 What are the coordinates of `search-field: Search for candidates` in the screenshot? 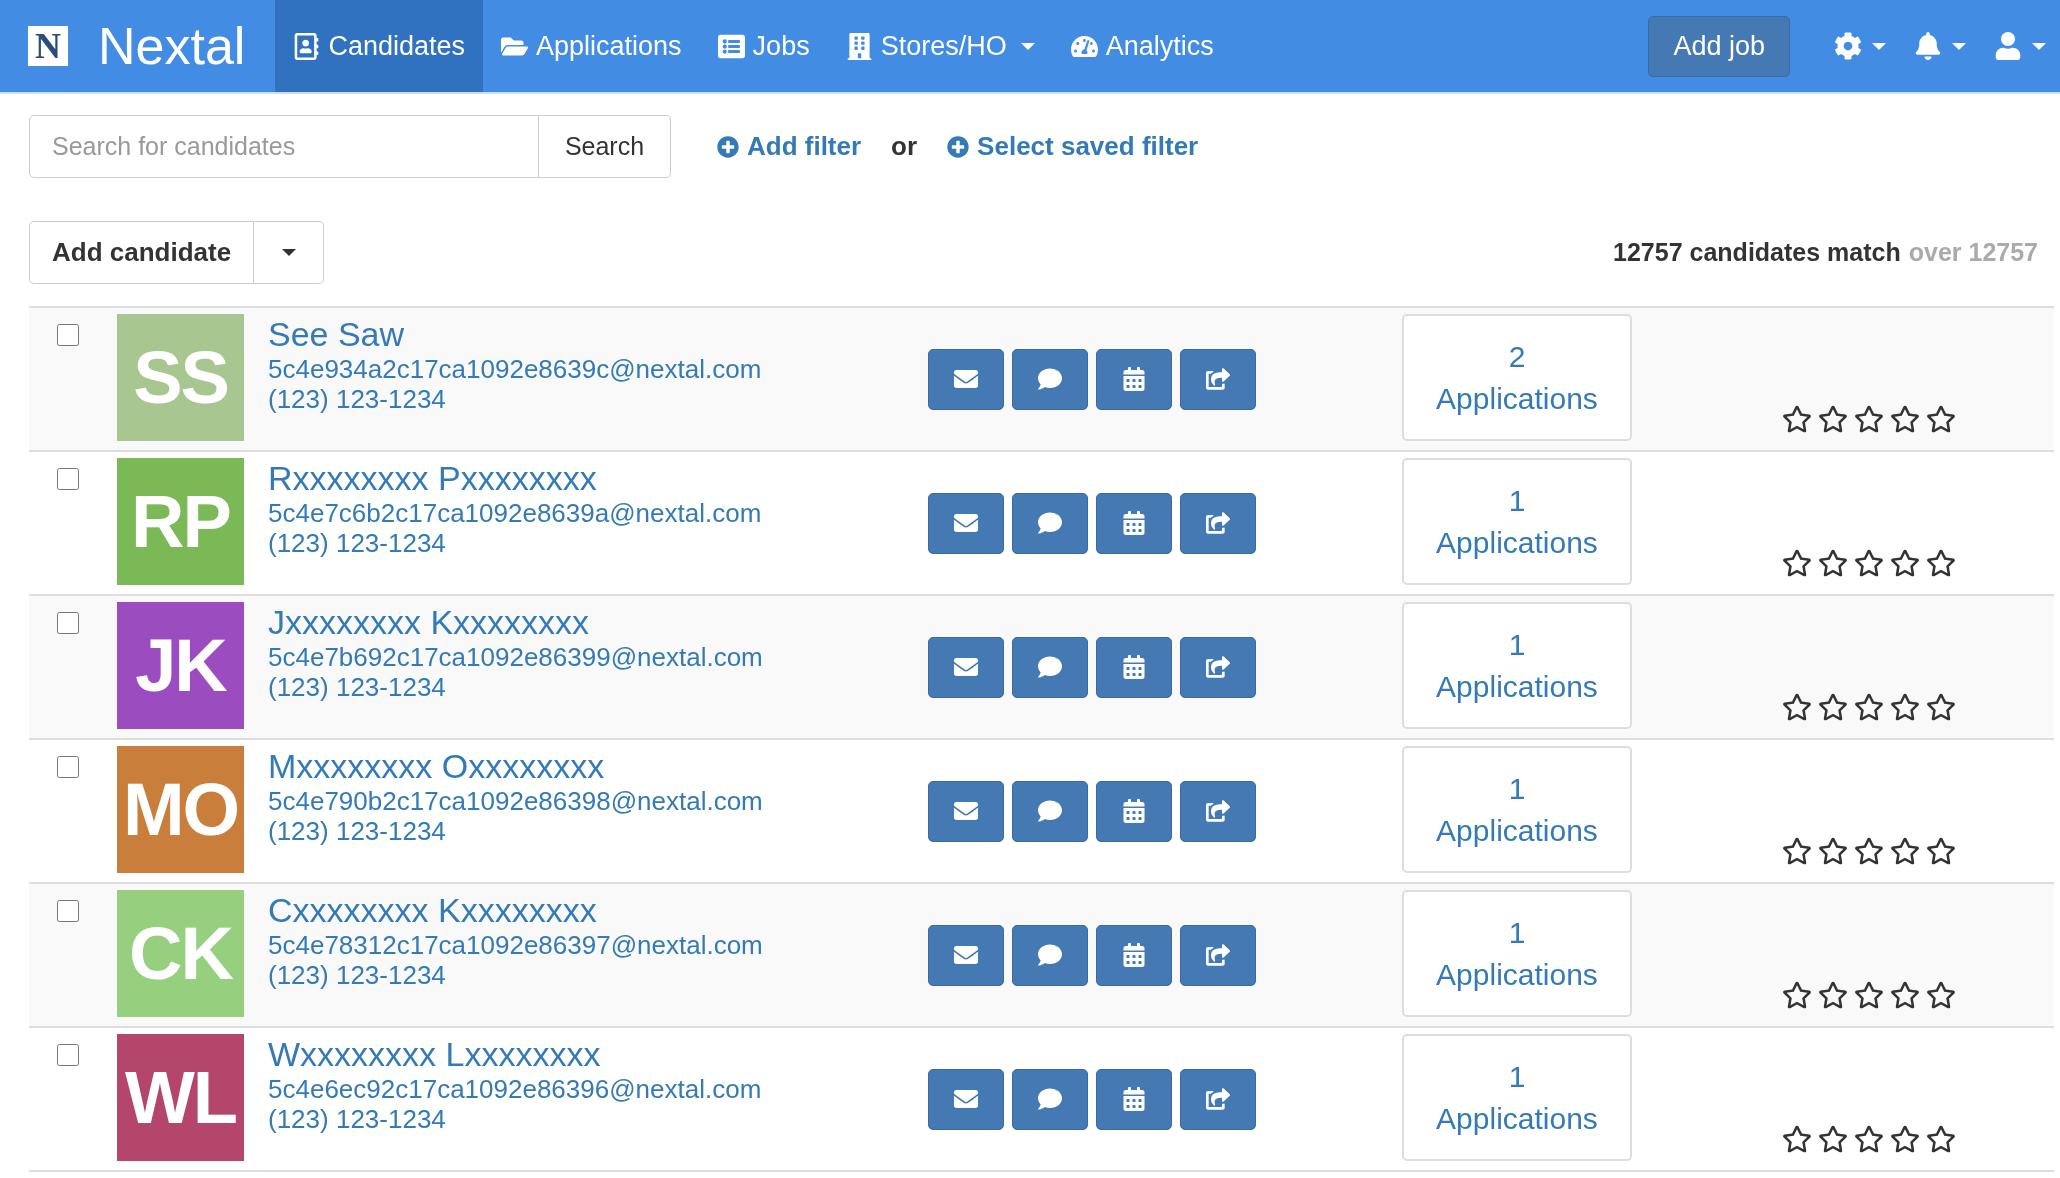 It's located at (284, 146).